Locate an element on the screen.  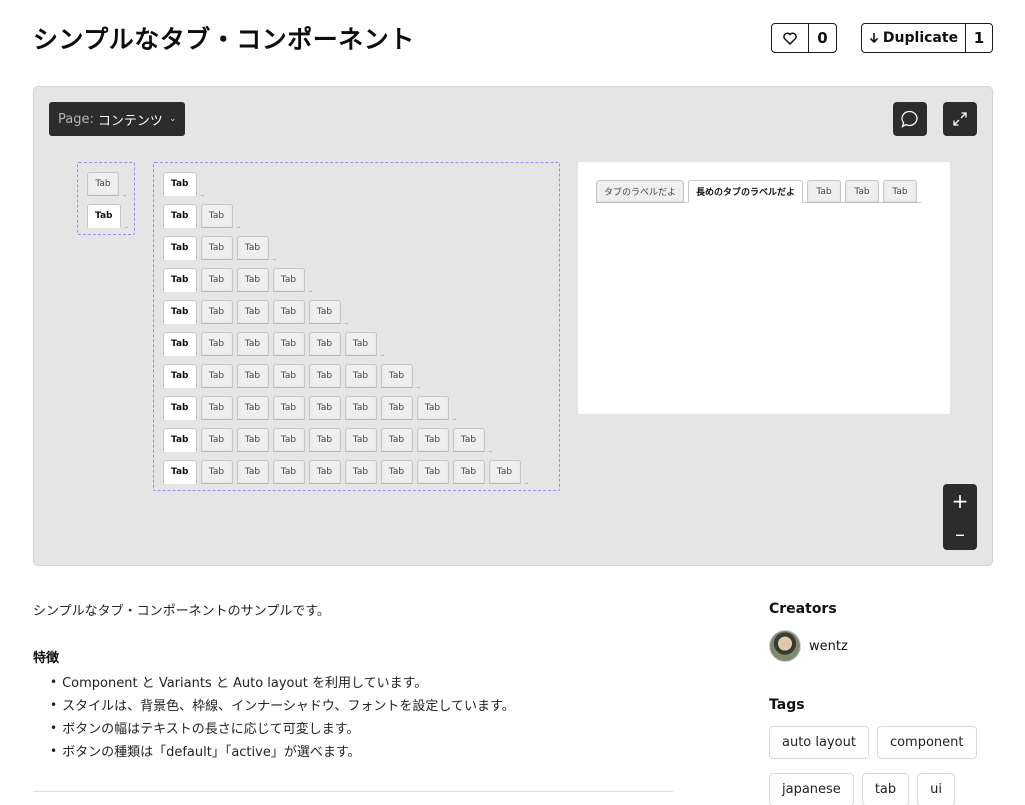
tag-ui: ui is located at coordinates (936, 789).